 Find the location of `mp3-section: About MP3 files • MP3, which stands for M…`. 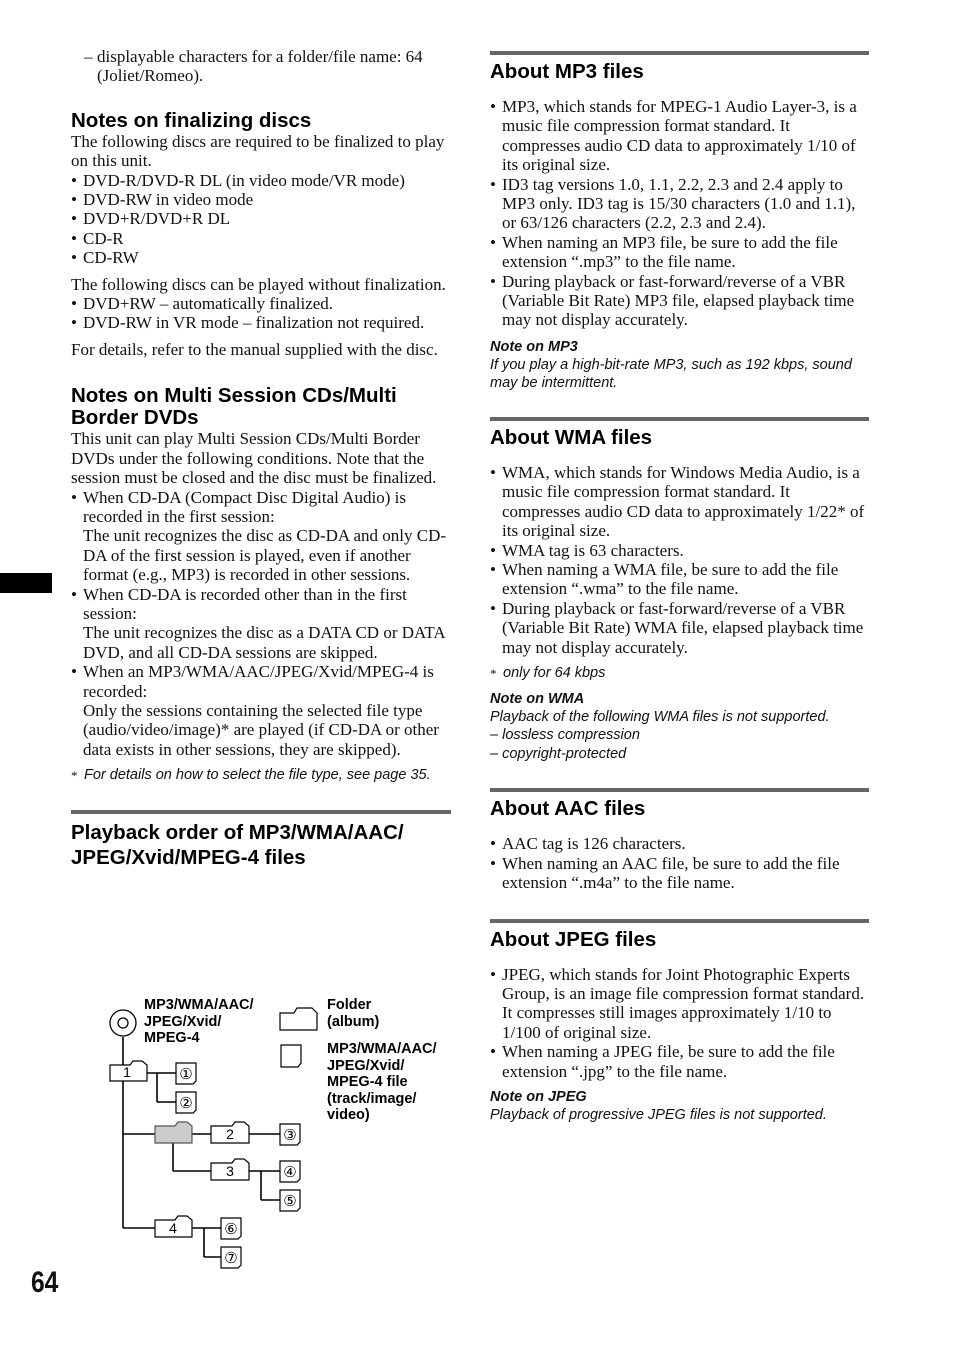

mp3-section: About MP3 files • MP3, which stands for M… is located at coordinates (679, 222).